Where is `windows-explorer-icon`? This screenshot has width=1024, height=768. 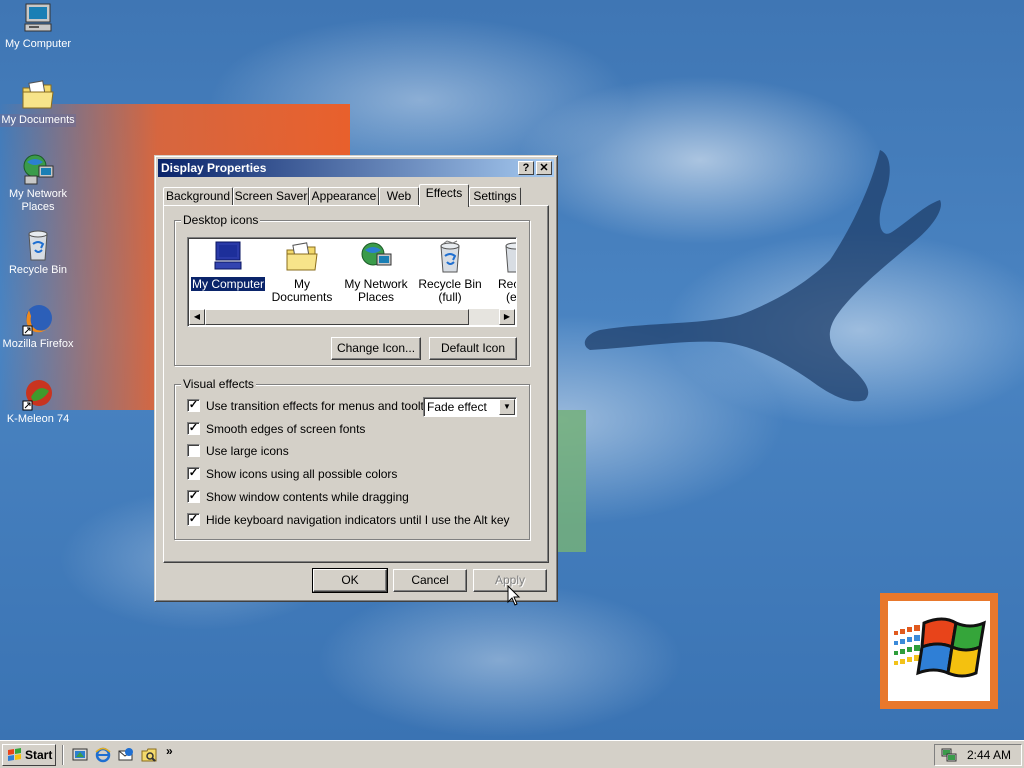
windows-explorer-icon is located at coordinates (149, 755).